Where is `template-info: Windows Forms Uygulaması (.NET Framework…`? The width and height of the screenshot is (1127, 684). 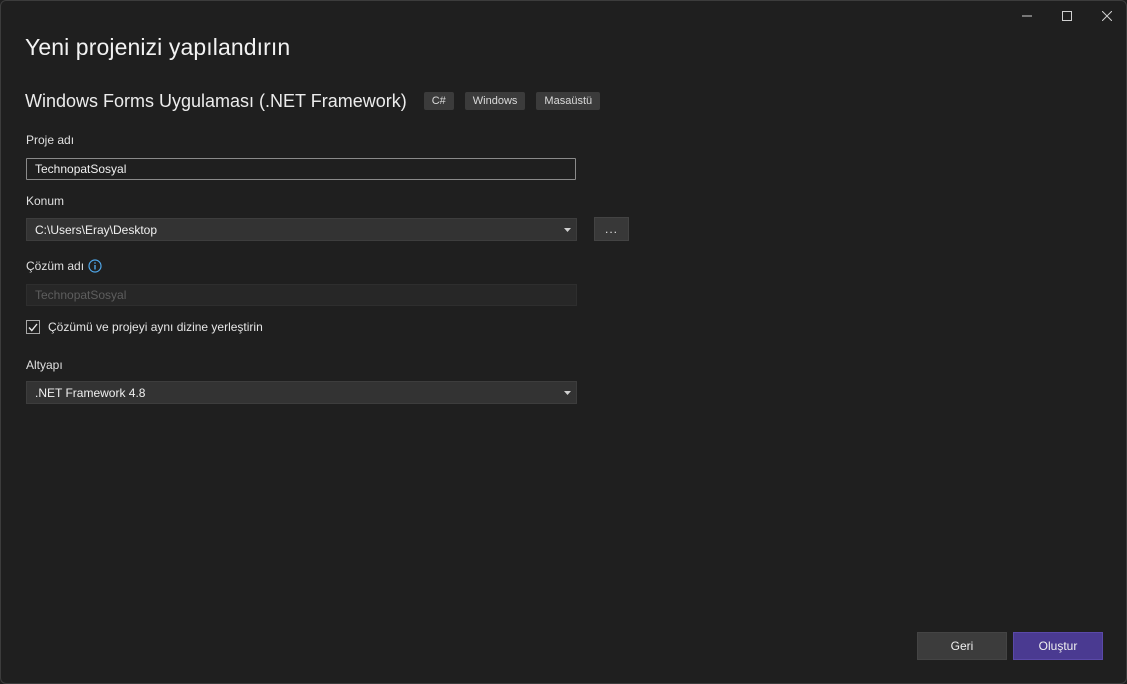 template-info: Windows Forms Uygulaması (.NET Framework… is located at coordinates (318, 101).